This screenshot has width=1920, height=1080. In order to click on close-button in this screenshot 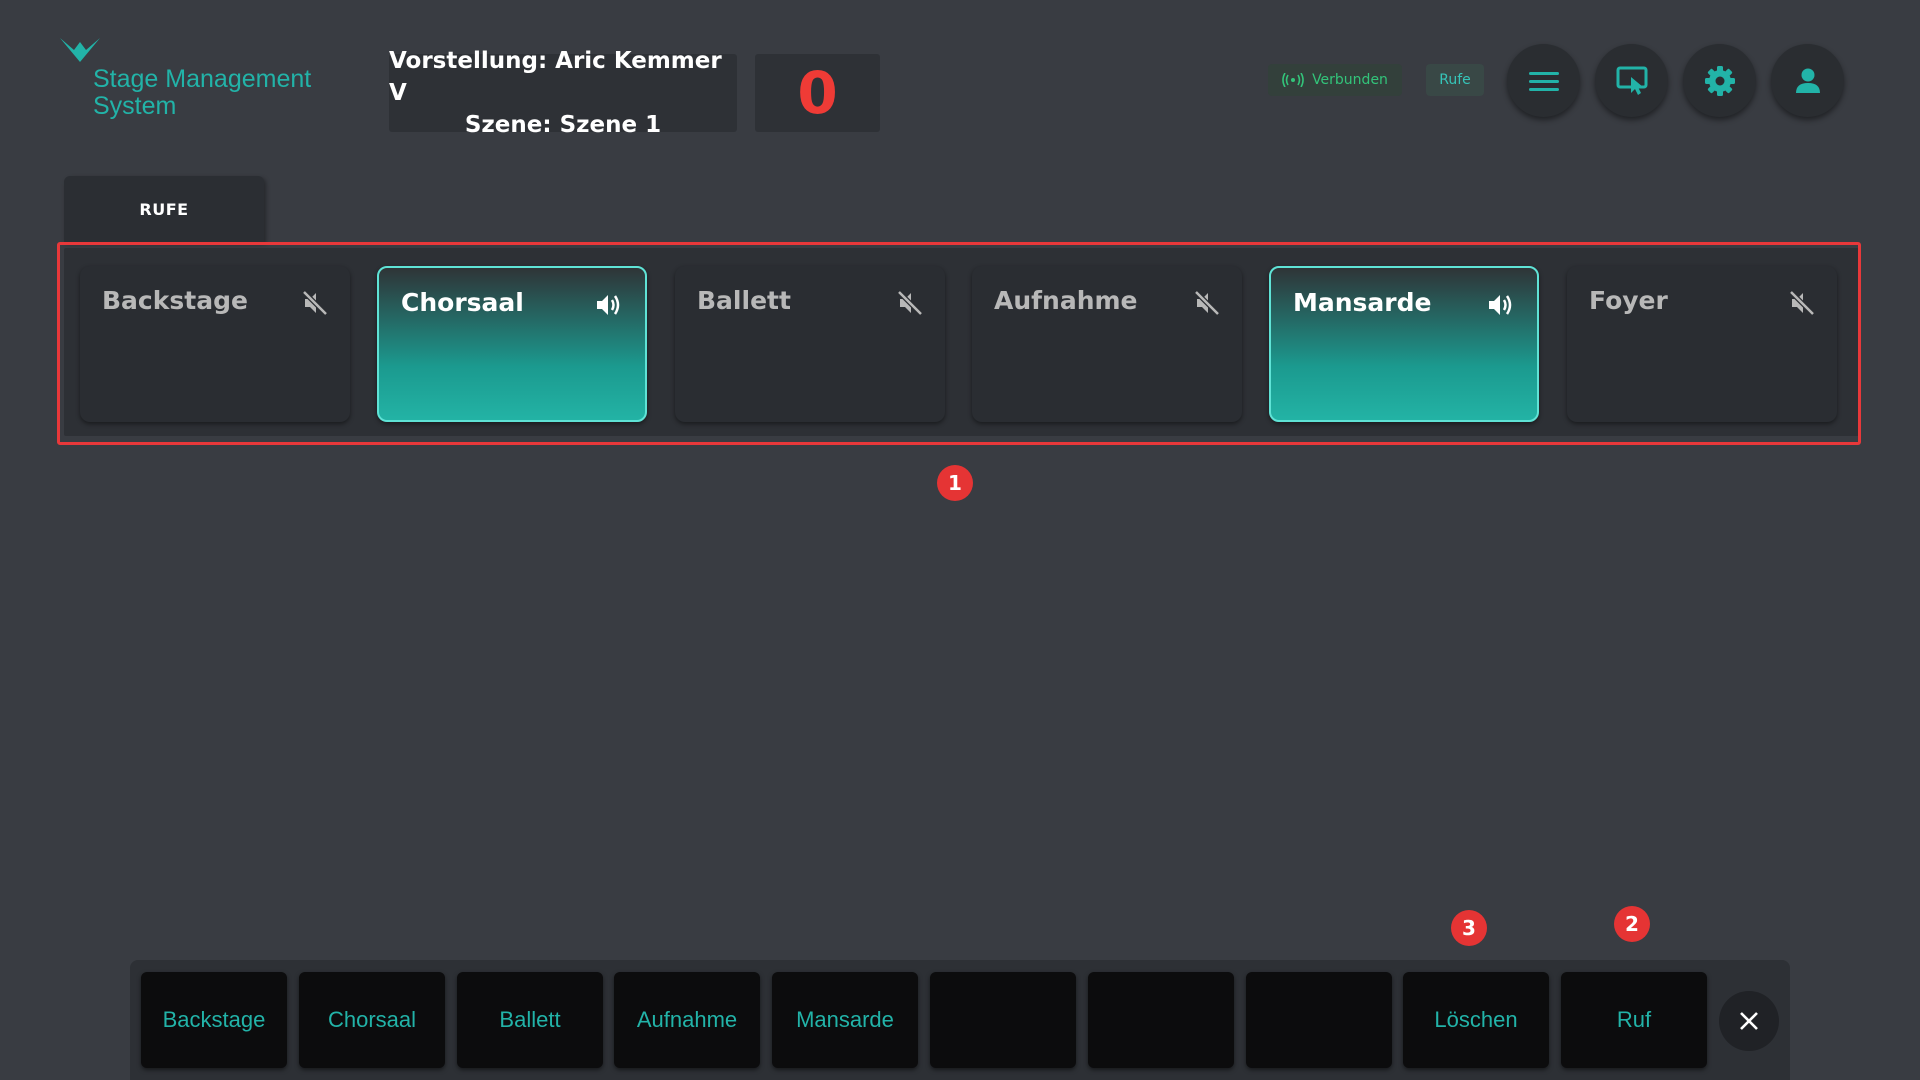, I will do `click(1749, 1021)`.